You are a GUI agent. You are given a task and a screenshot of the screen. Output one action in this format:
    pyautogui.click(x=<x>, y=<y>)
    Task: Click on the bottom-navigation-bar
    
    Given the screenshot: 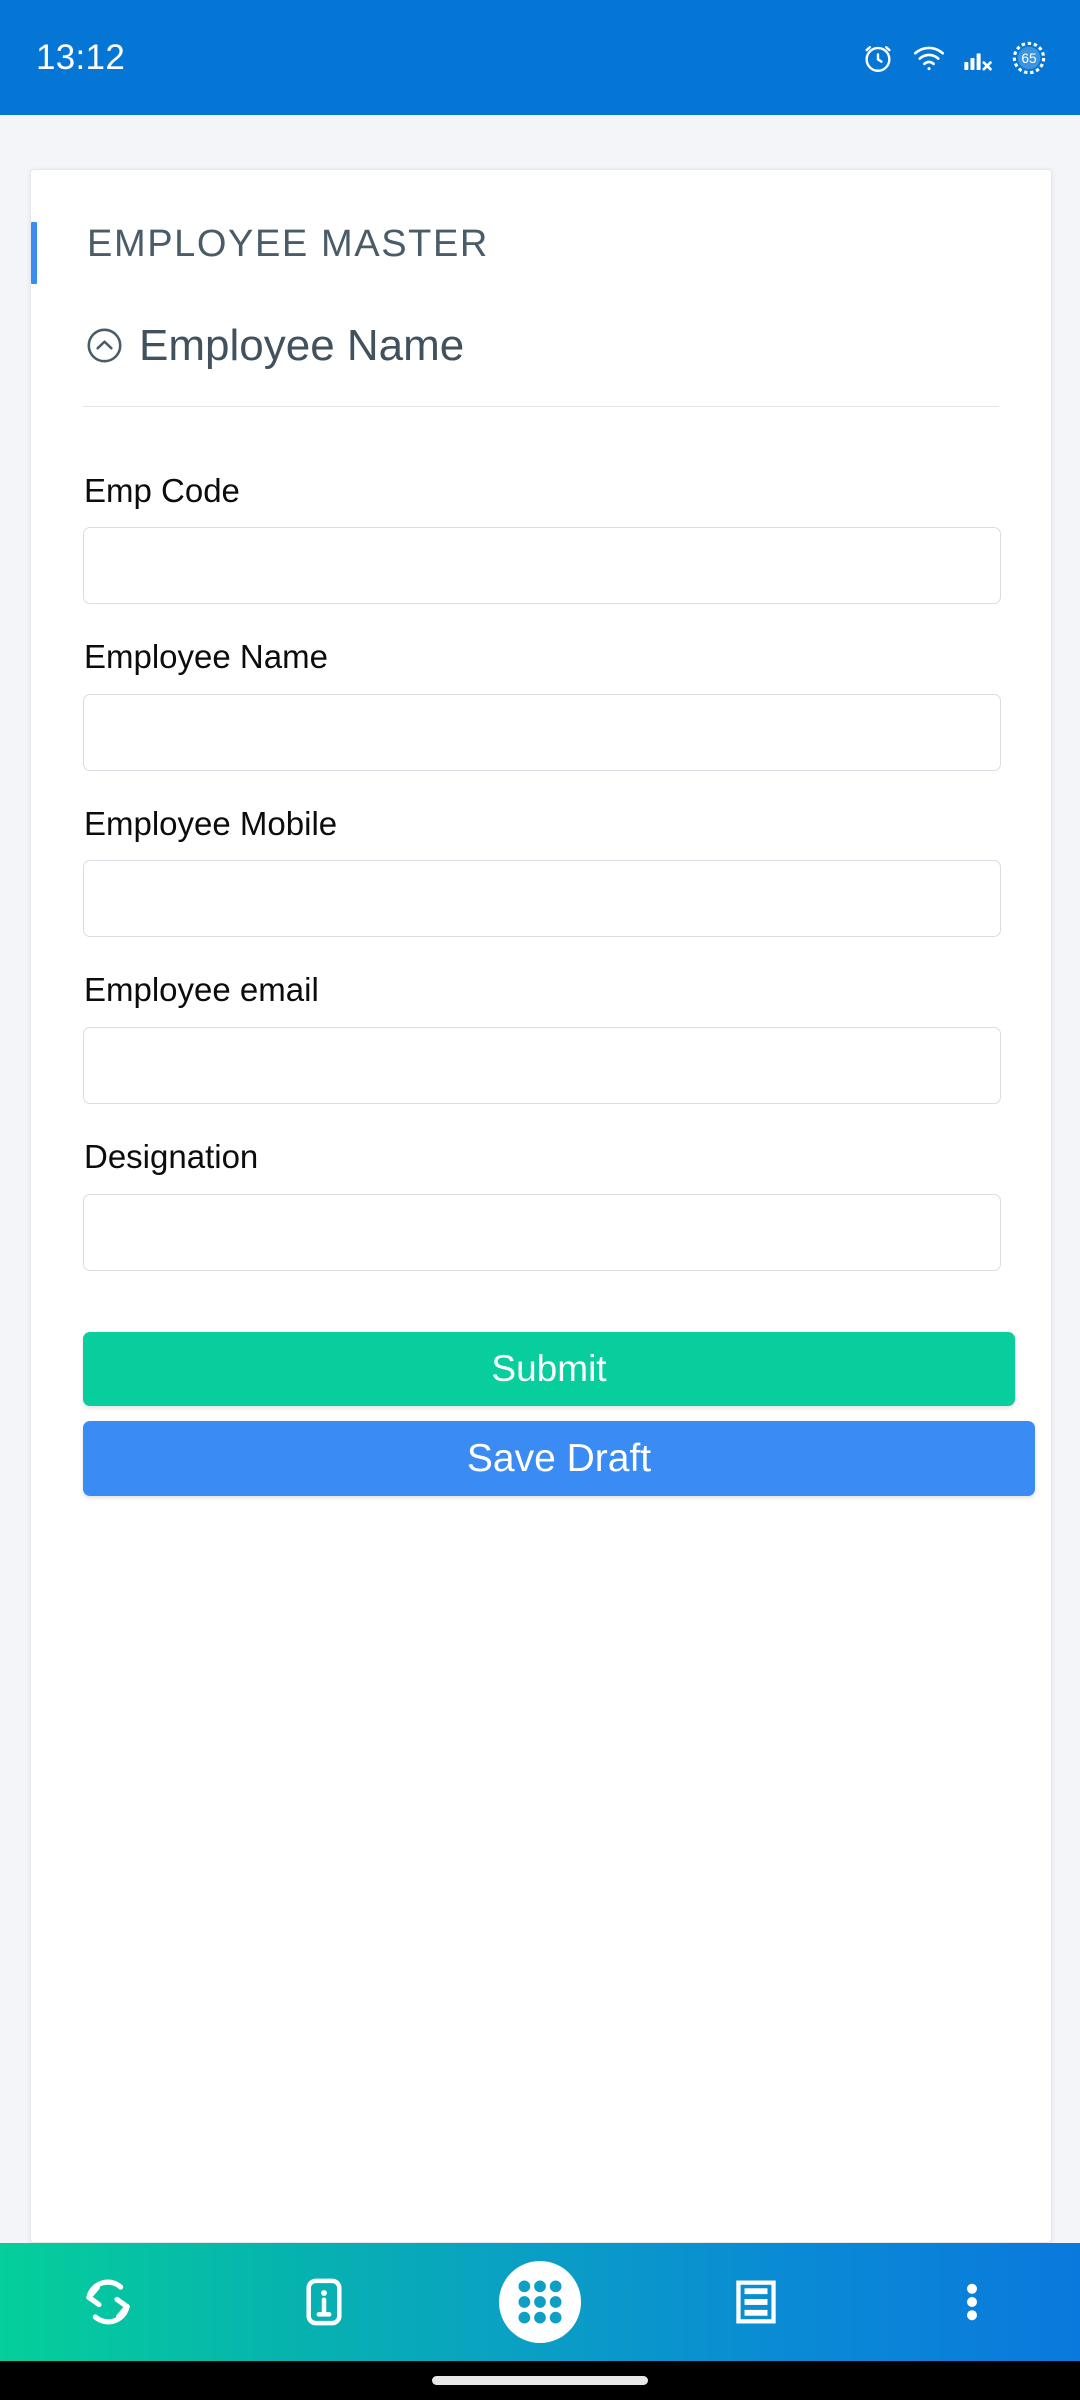 What is the action you would take?
    pyautogui.click(x=540, y=2302)
    